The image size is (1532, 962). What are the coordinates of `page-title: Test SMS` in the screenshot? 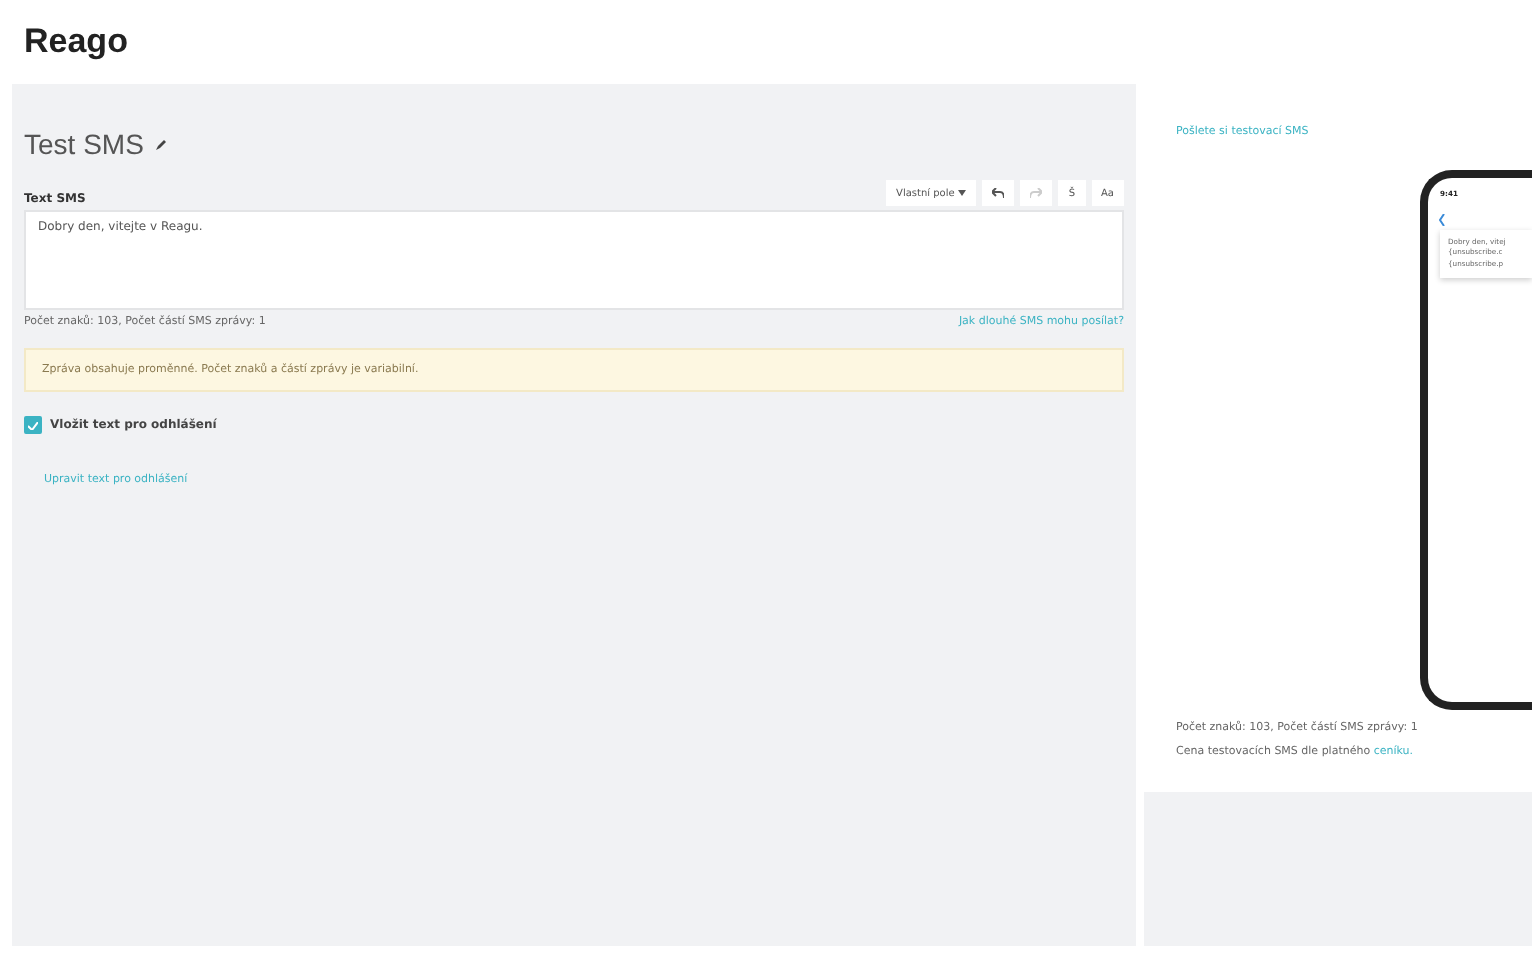 It's located at (84, 144).